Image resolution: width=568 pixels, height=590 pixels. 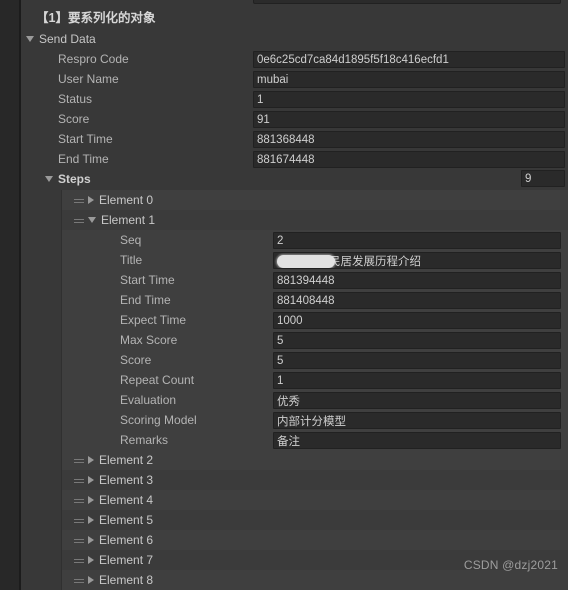 I want to click on list-item-label: Element 2, so click(x=126, y=460).